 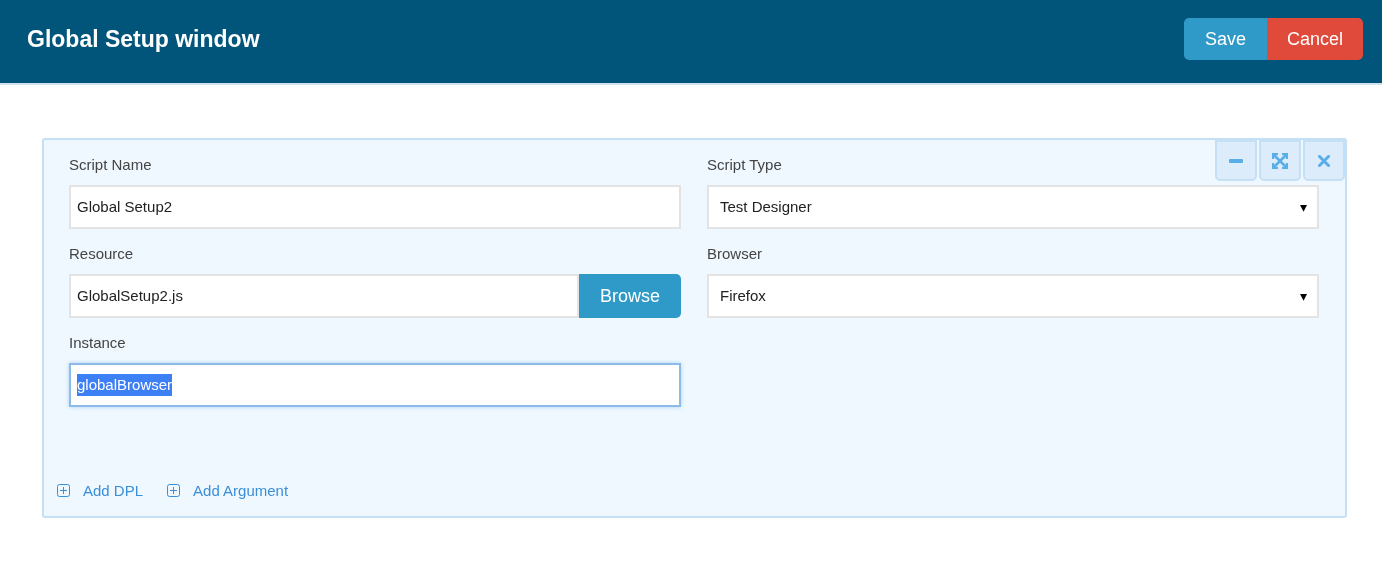 I want to click on text-field: GlobalSetup2.js, so click(x=324, y=296).